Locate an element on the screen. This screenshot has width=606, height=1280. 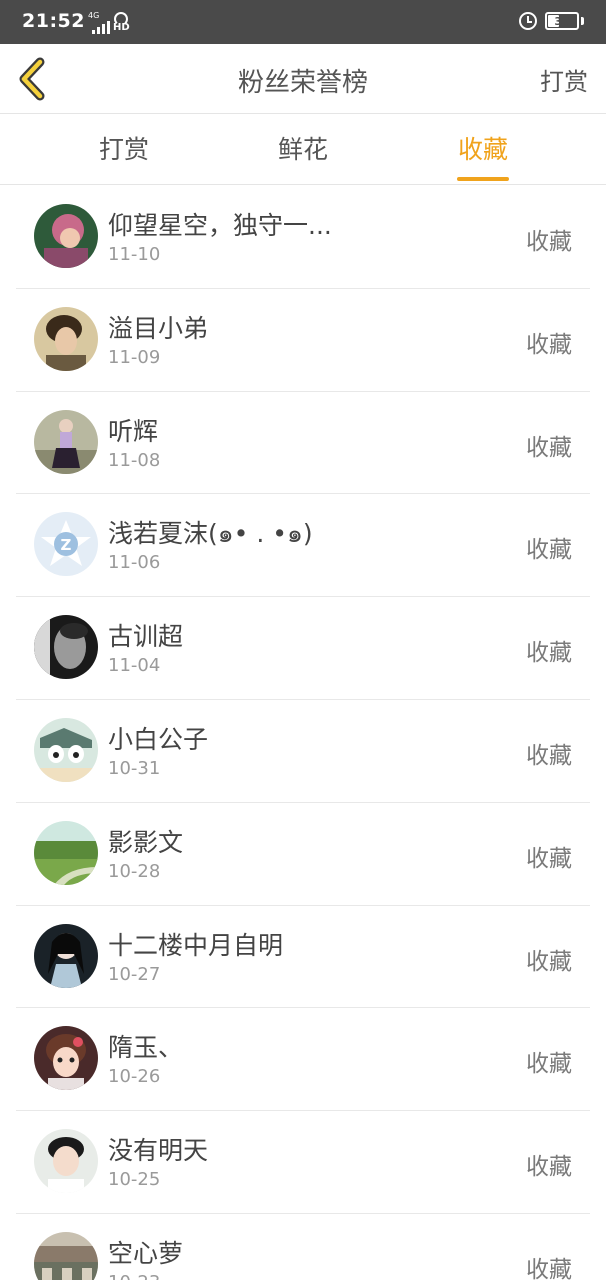
battery-icon: 36 is located at coordinates (562, 21).